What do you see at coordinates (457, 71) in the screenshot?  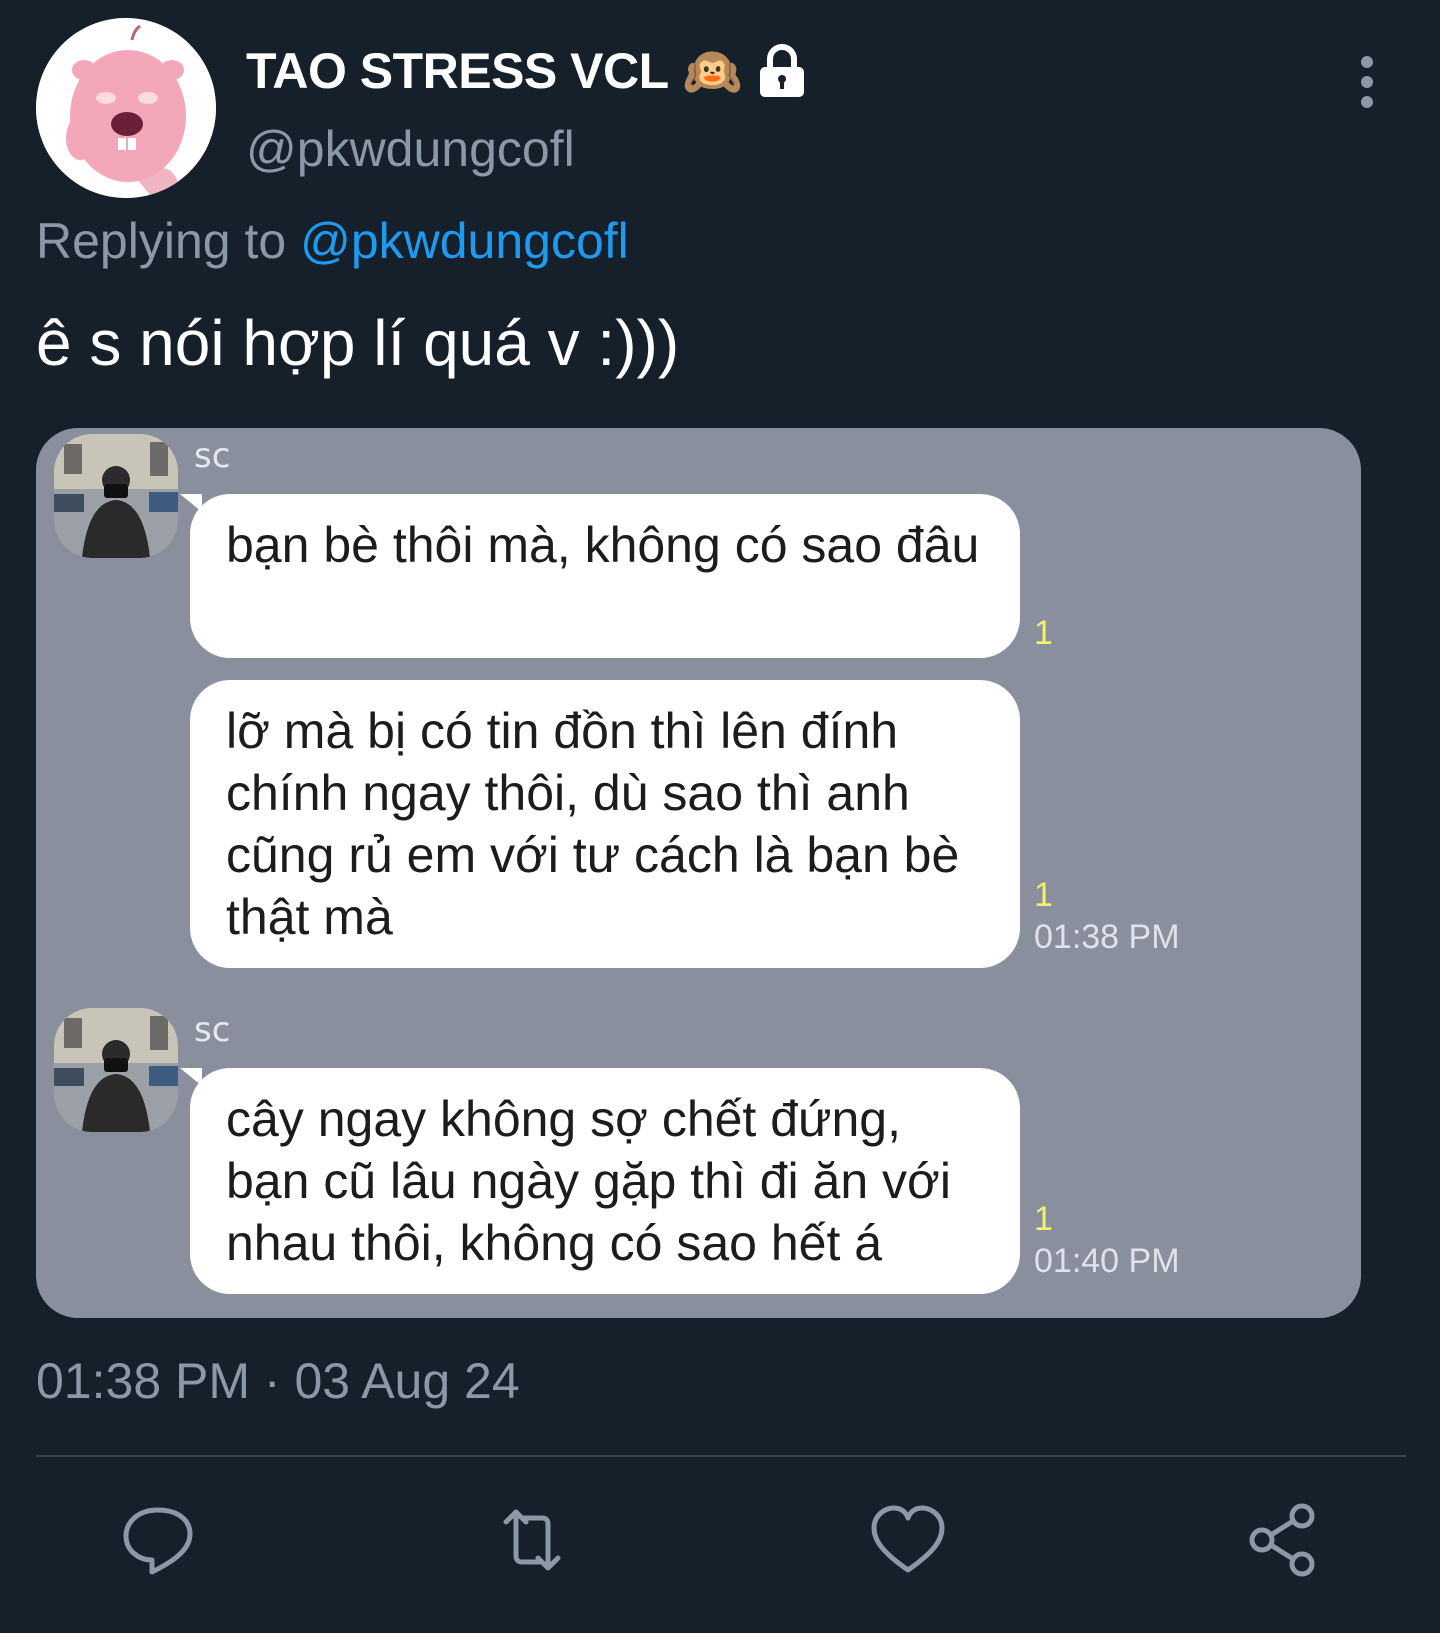 I see `display-name: TAO STRESS VCL` at bounding box center [457, 71].